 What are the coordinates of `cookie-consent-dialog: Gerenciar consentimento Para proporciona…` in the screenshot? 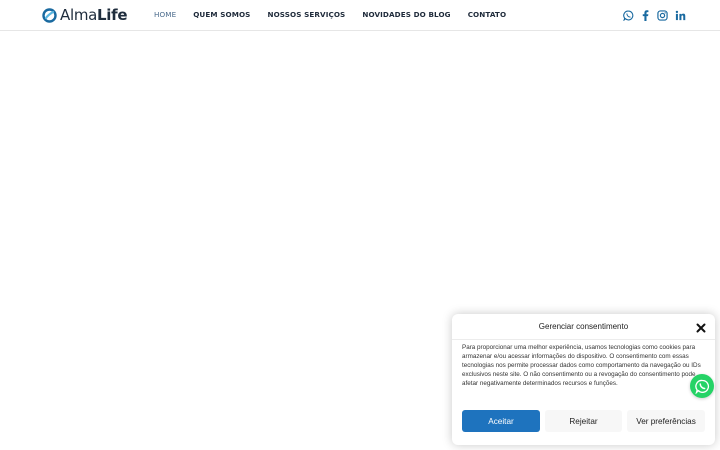 It's located at (583, 379).